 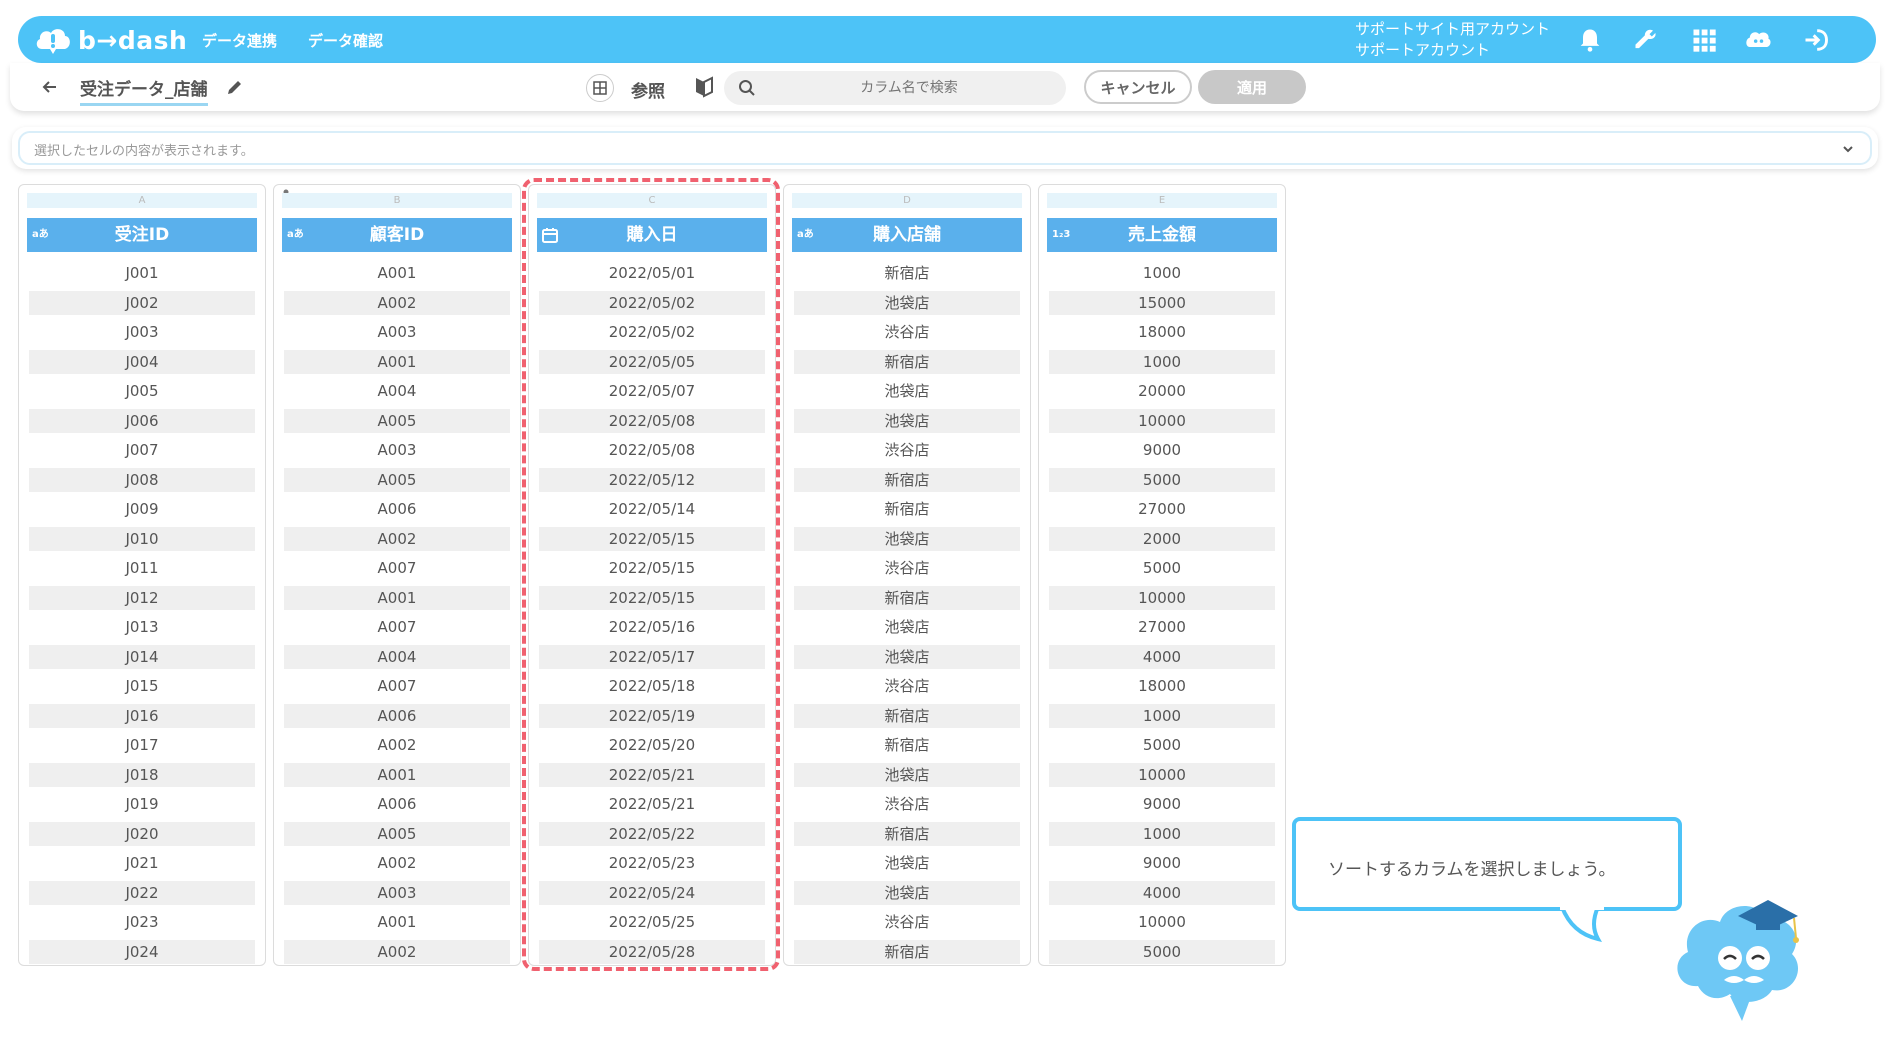 What do you see at coordinates (50, 87) in the screenshot?
I see `back-arrow-icon` at bounding box center [50, 87].